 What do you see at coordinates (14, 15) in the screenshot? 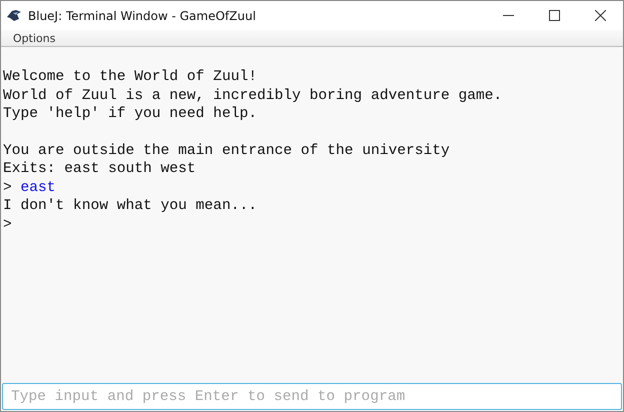
I see `bird-icon` at bounding box center [14, 15].